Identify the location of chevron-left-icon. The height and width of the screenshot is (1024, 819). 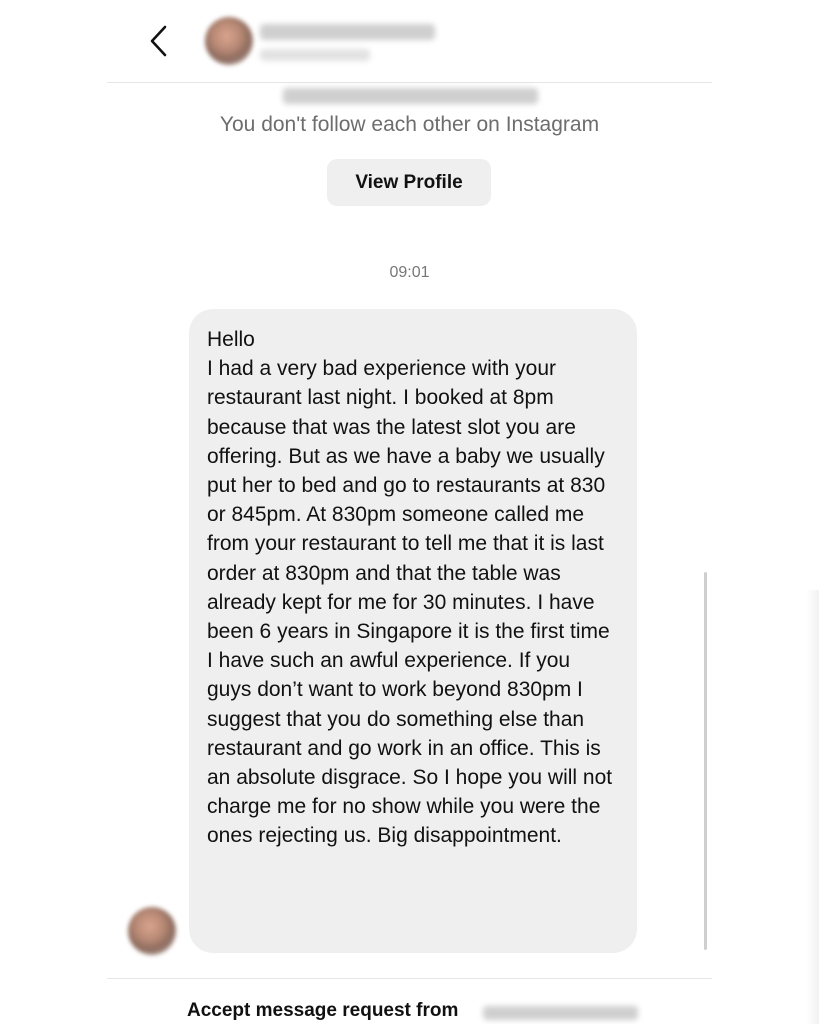
(159, 41).